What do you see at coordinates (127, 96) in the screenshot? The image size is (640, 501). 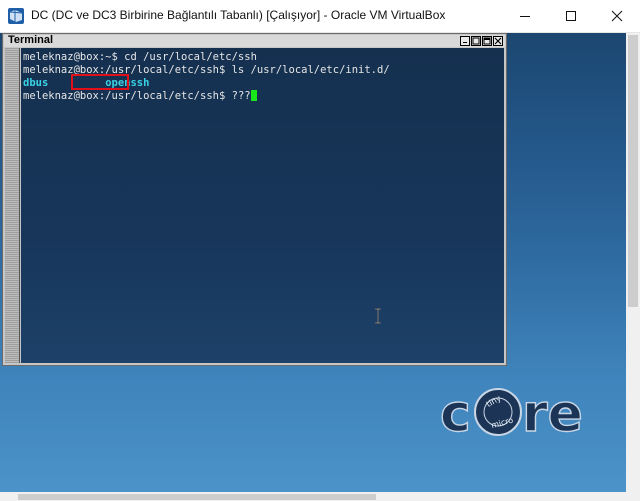 I see `prompt-text: meleknaz@box:/usr/local/etc/ssh$` at bounding box center [127, 96].